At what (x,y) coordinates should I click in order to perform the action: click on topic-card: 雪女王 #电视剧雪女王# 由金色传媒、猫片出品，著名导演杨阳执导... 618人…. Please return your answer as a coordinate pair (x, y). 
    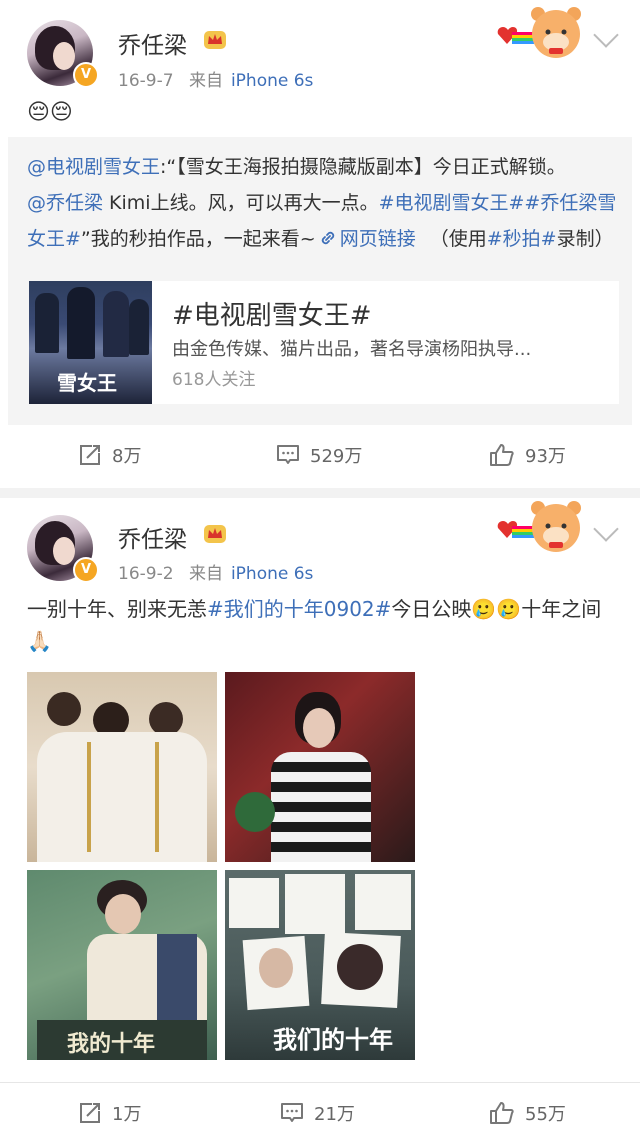
    Looking at the image, I should click on (324, 342).